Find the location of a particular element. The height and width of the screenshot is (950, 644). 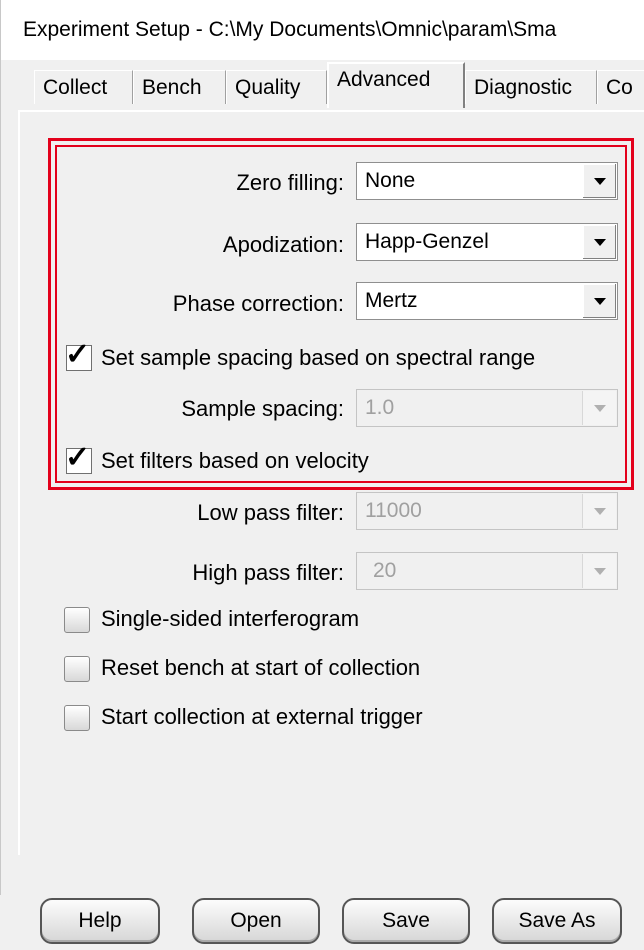

tab-co: Co is located at coordinates (620, 87).